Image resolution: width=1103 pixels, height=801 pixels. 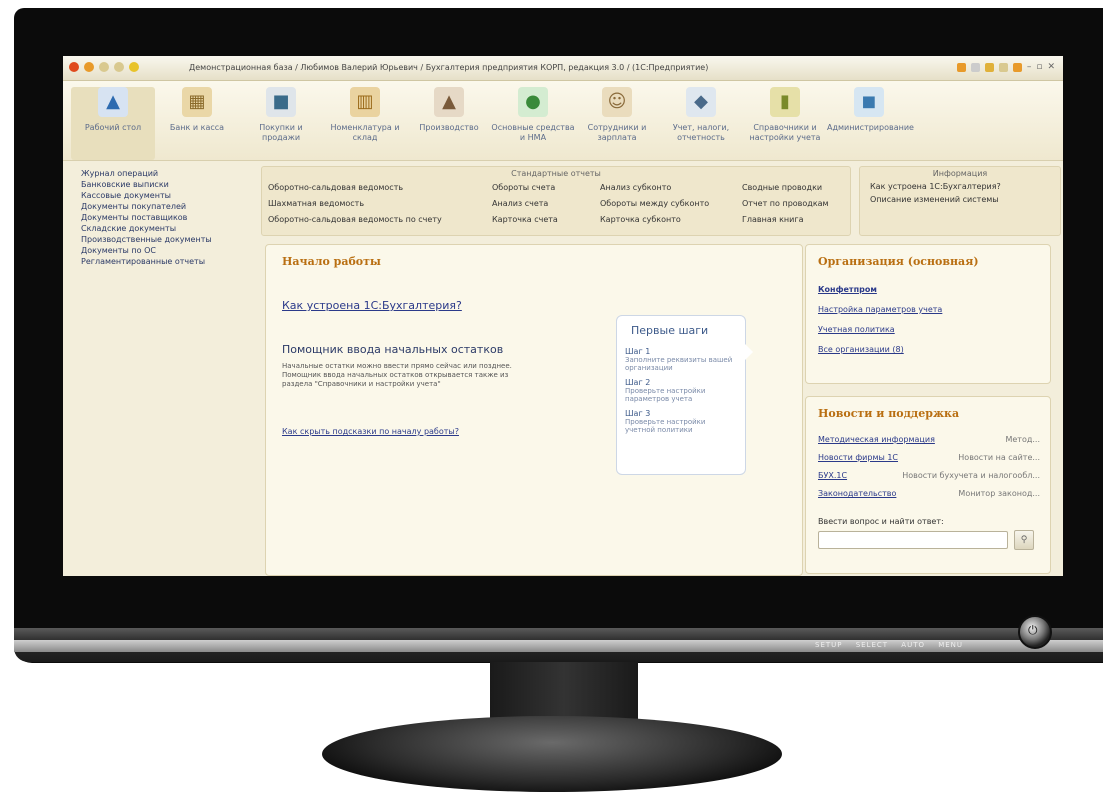 What do you see at coordinates (701, 102) in the screenshot?
I see `reports-icon: ◆` at bounding box center [701, 102].